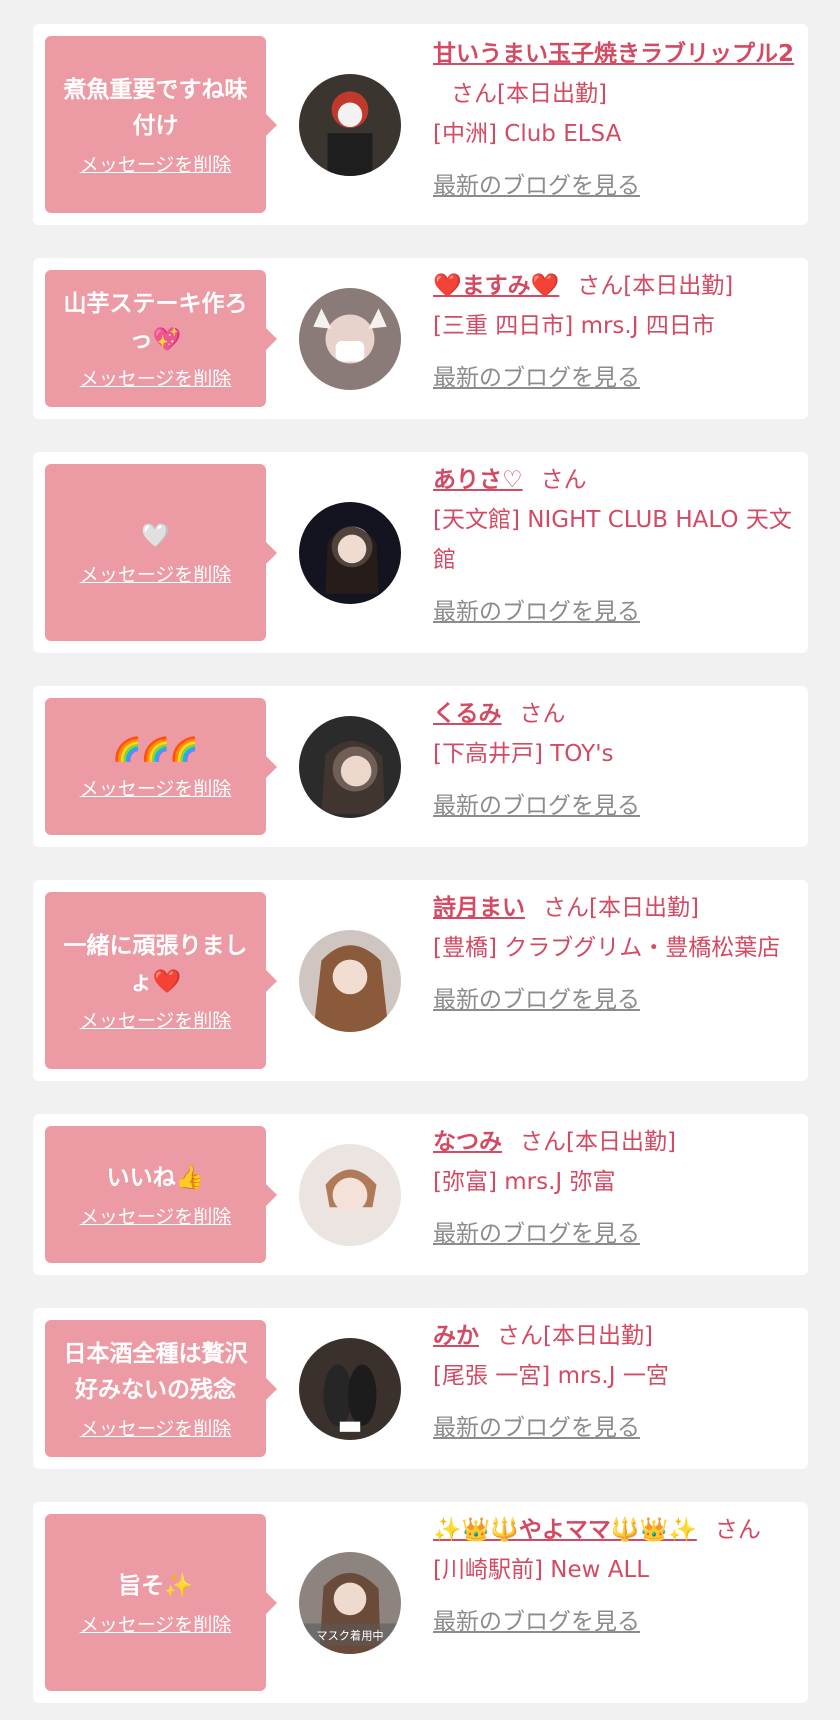  I want to click on cast-name-link: 詩月まい, so click(479, 908).